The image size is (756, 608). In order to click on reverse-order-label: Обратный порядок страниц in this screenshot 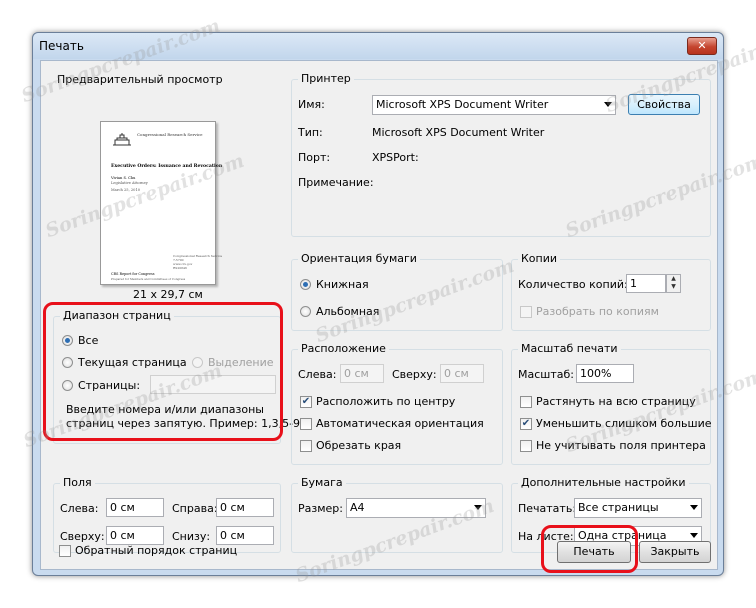, I will do `click(156, 550)`.